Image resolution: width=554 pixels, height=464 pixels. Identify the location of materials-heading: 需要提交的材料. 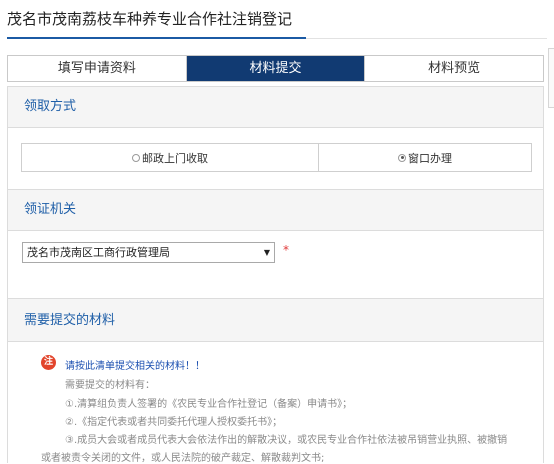
(275, 320).